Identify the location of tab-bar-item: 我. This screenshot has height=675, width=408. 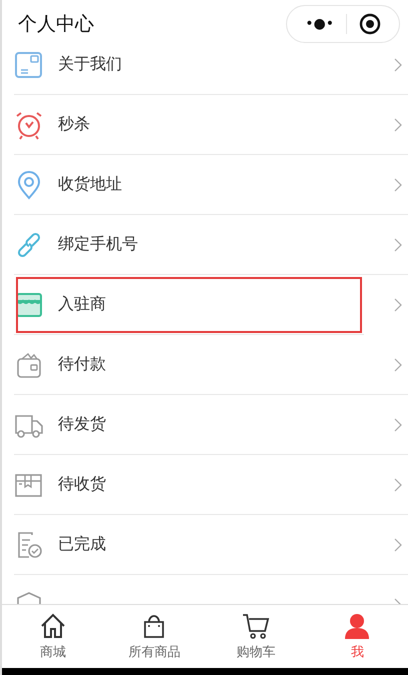
(357, 636).